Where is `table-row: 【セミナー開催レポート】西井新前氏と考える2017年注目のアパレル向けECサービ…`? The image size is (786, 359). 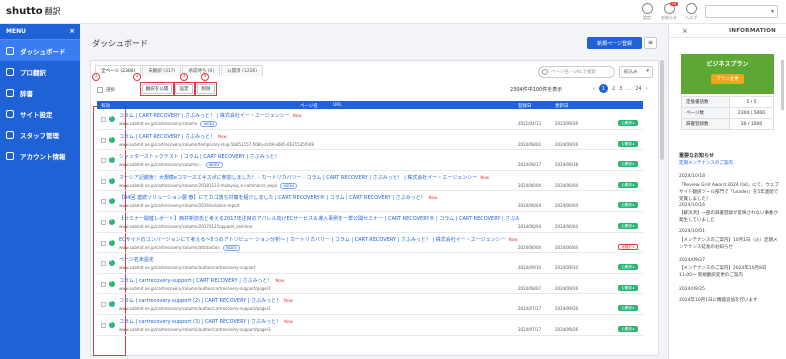 table-row: 【セミナー開催レポート】西井新前氏と考える2017年注目のアパレル向けECサービ… is located at coordinates (370, 222).